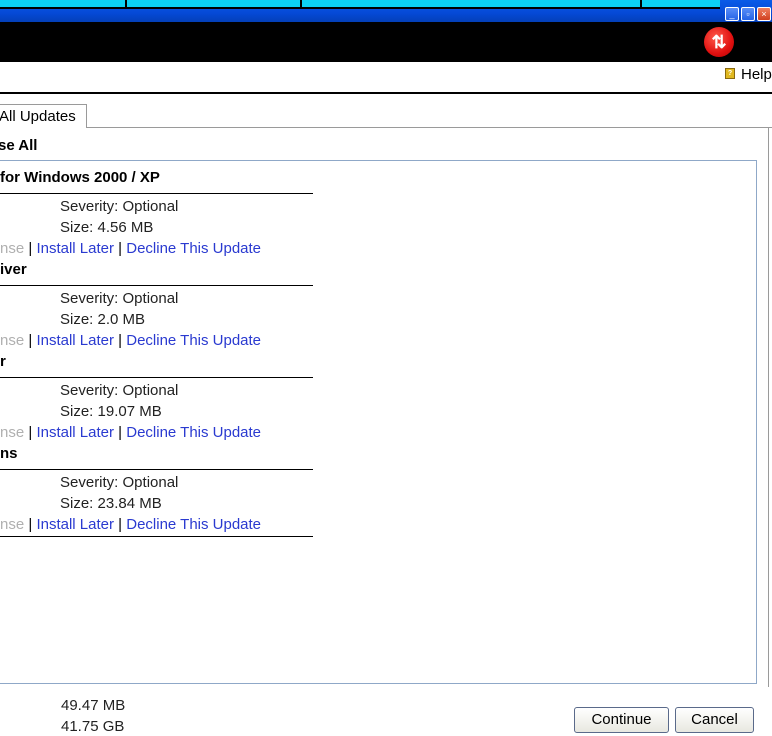  Describe the element at coordinates (719, 42) in the screenshot. I see `update-arrows-icon: ⇅` at that location.